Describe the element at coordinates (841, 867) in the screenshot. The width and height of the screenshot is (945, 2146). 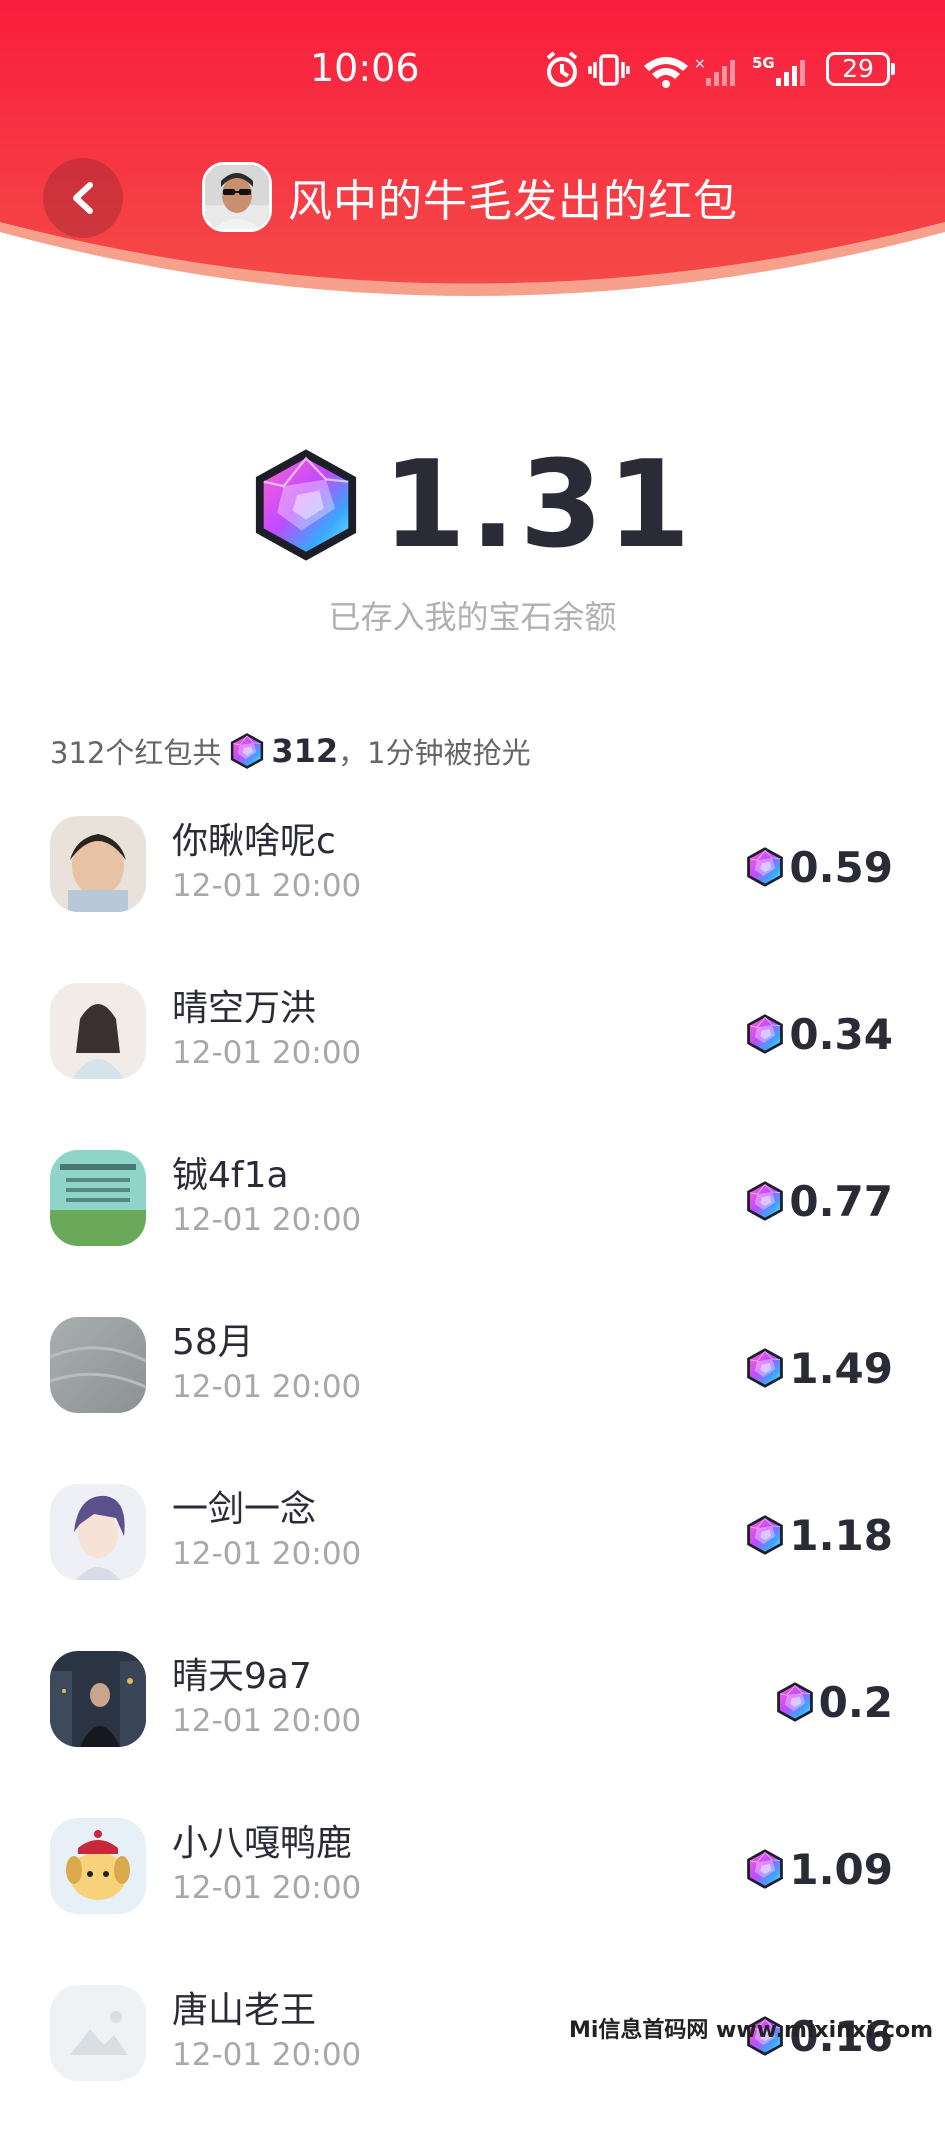
I see `claim-amount-value: 0.59` at that location.